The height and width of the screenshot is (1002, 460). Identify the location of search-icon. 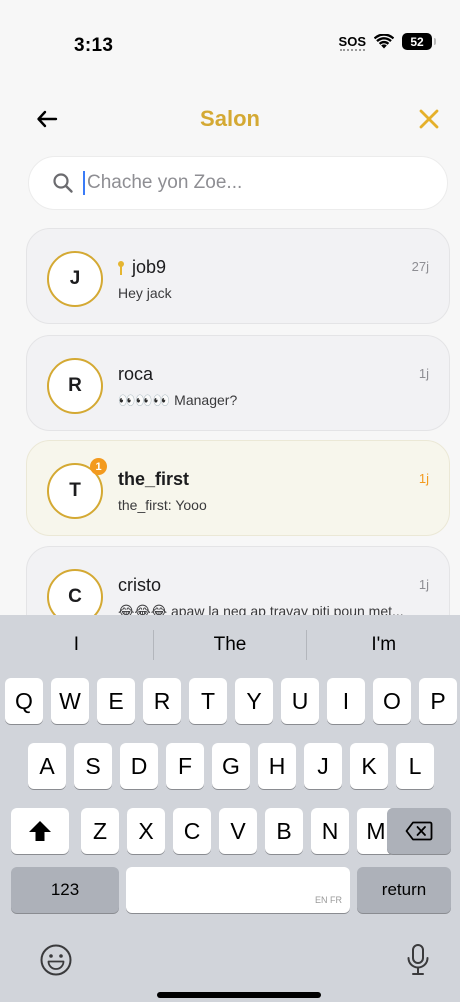
(63, 183).